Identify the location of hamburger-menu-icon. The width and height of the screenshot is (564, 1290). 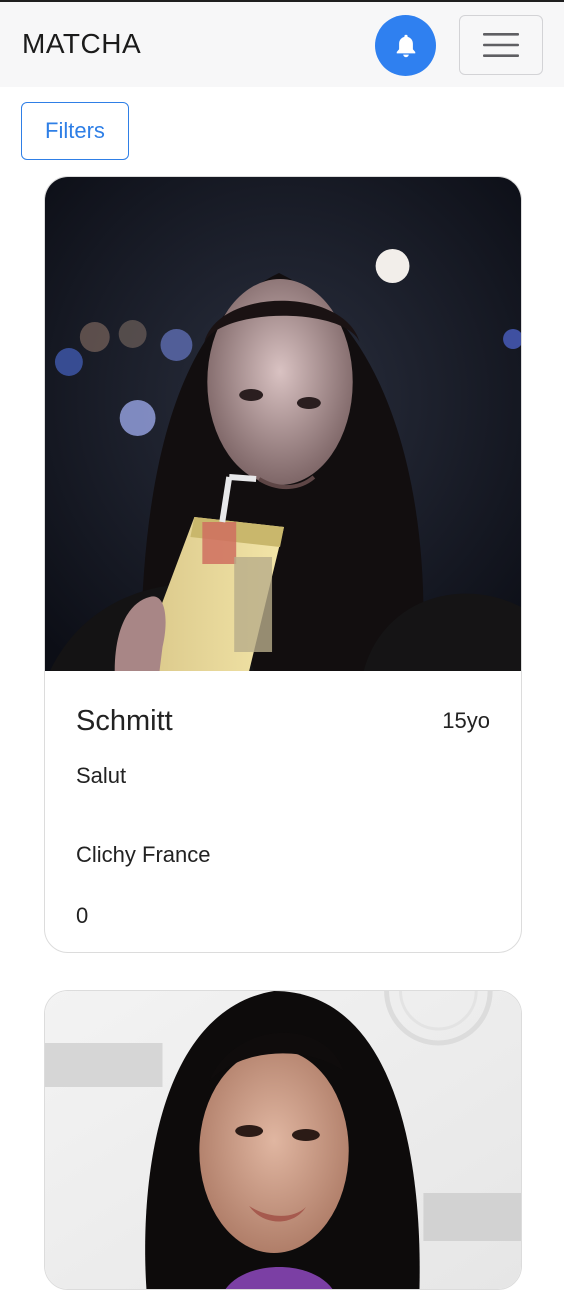
(501, 45).